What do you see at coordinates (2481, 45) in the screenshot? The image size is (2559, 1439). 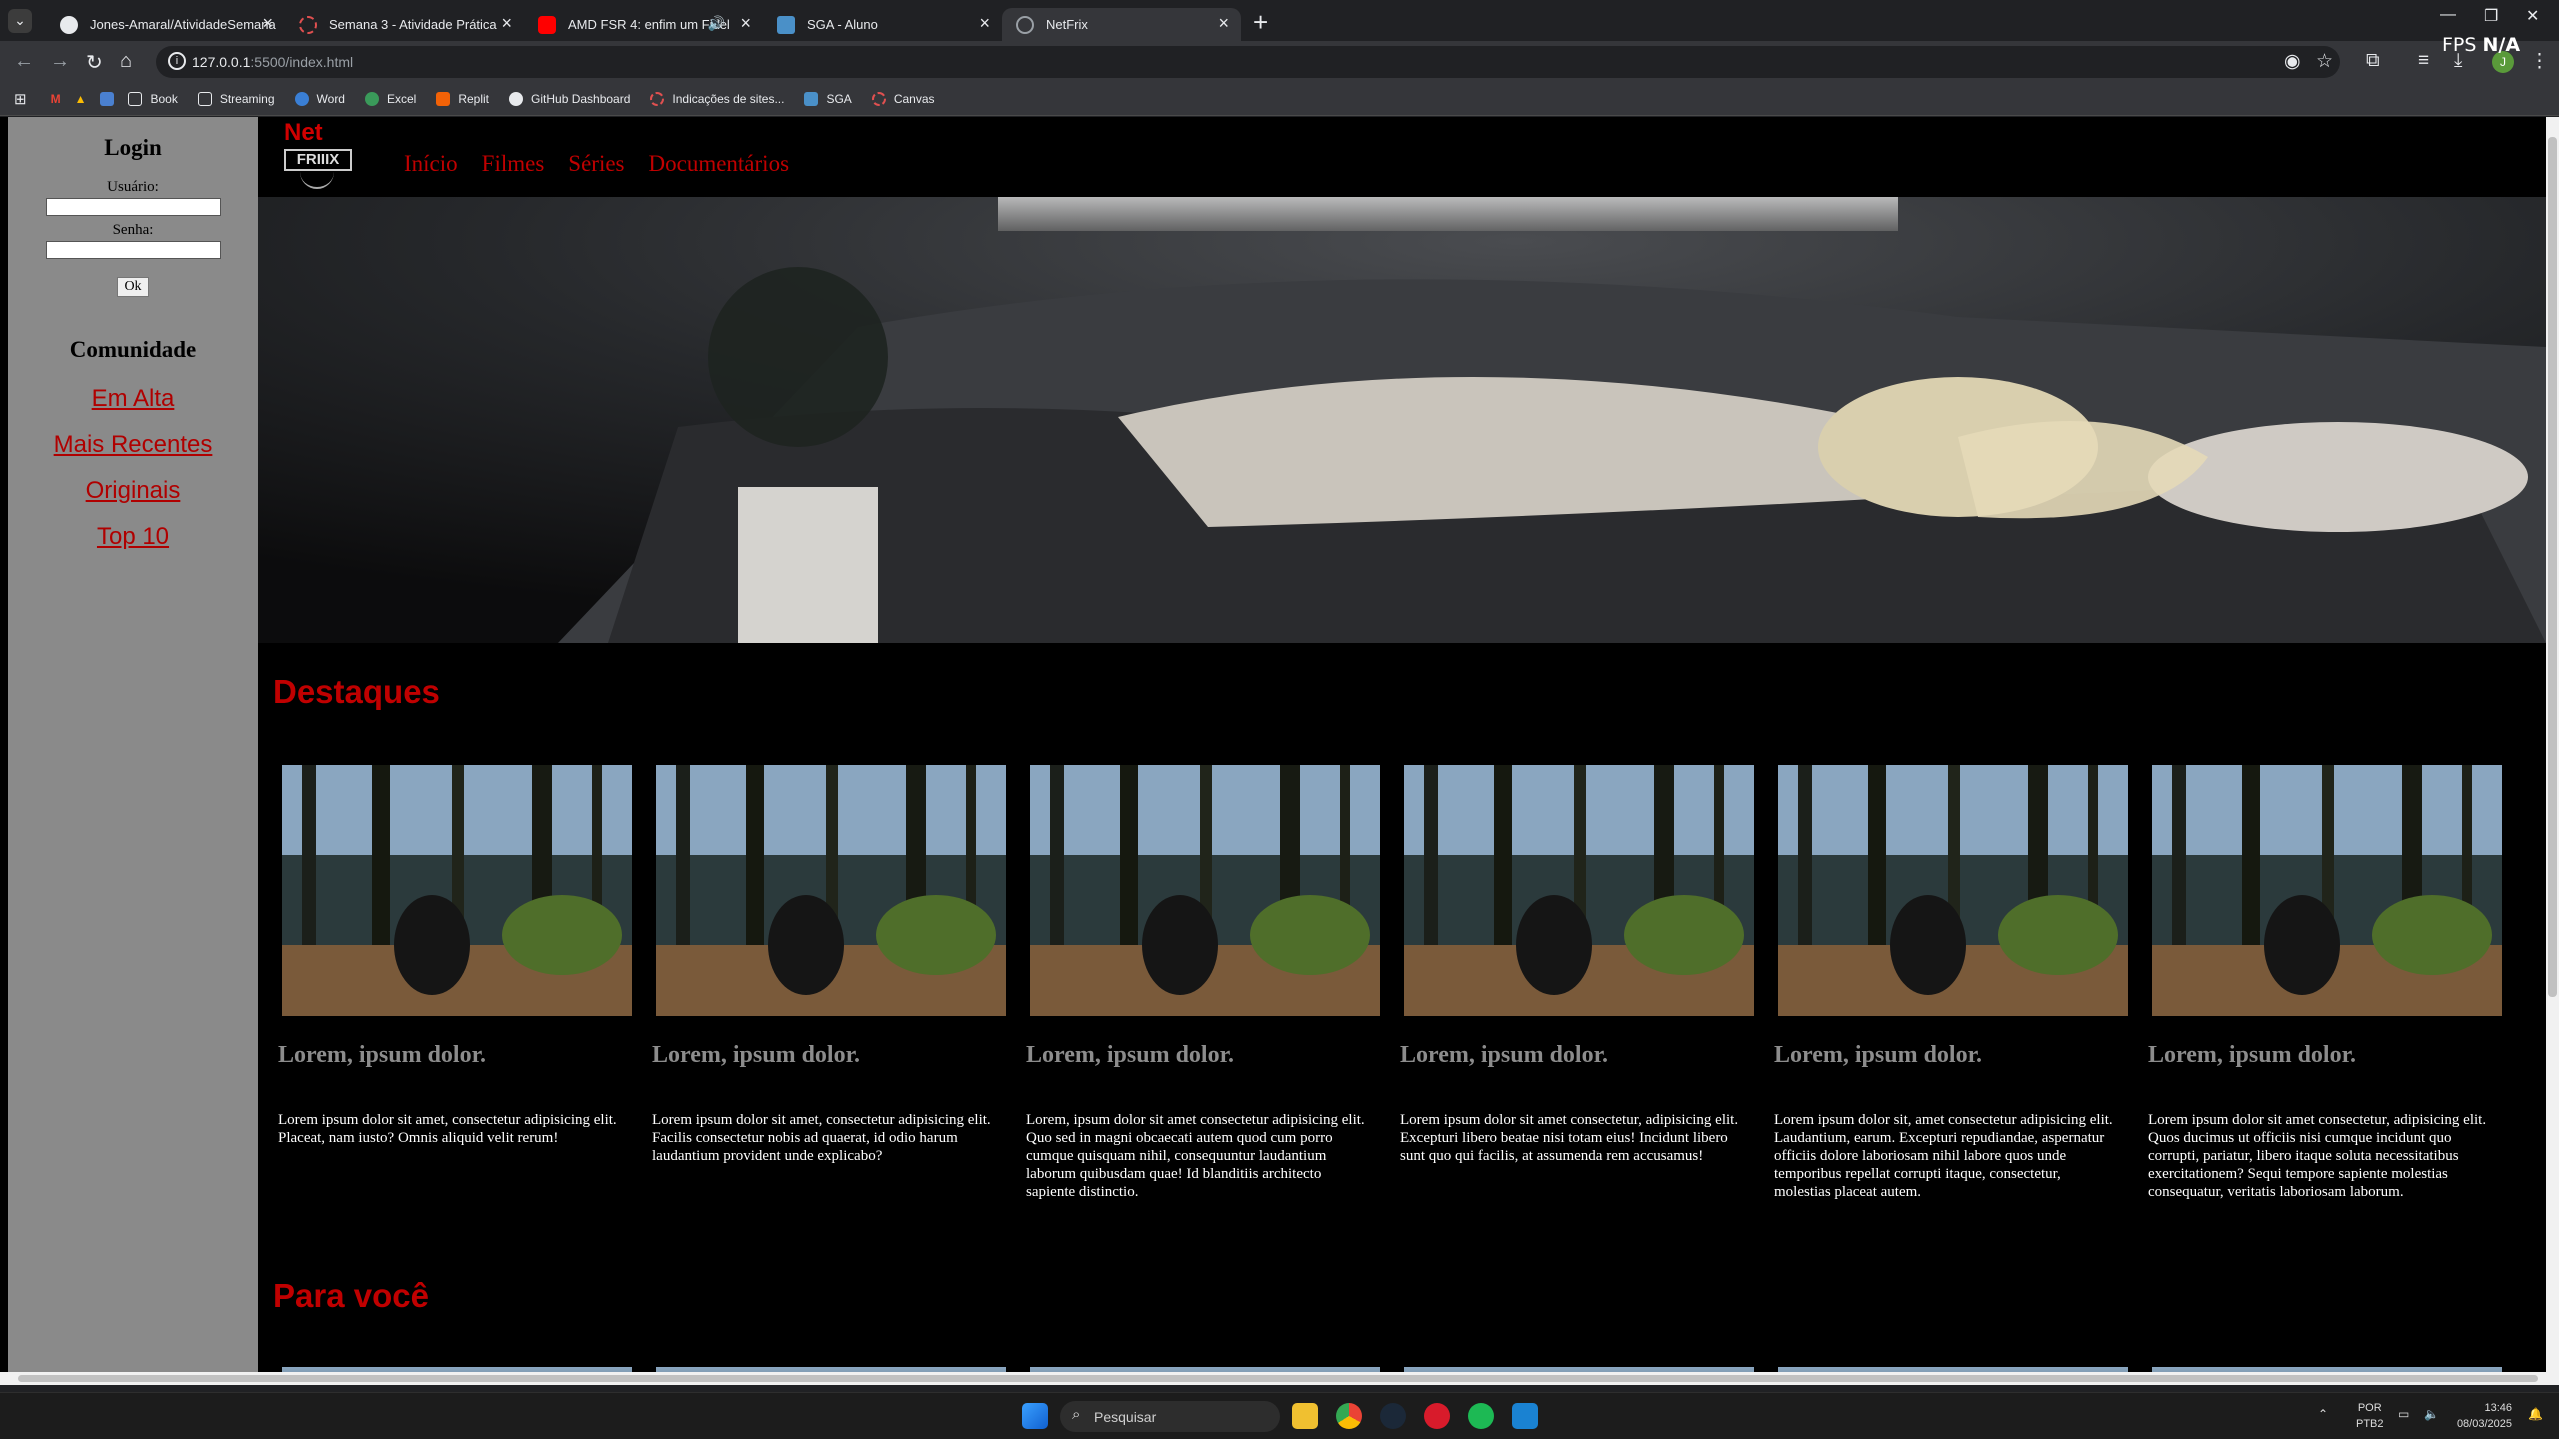 I see `fps-overlay: FPS N/A` at bounding box center [2481, 45].